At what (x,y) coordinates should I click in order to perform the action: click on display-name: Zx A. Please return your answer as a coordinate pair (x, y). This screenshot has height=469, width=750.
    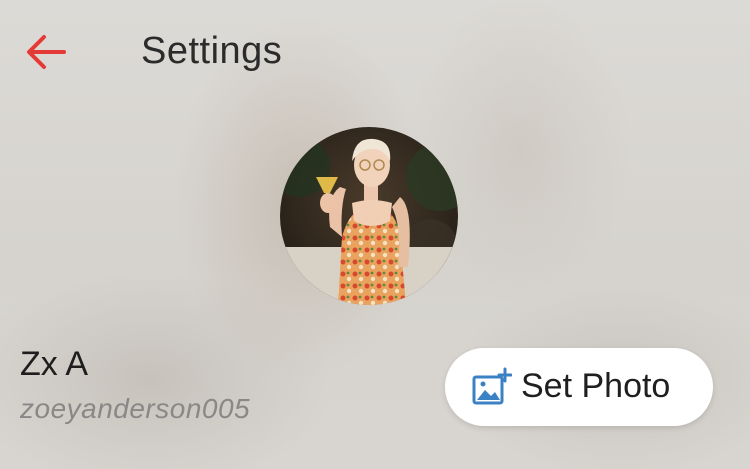
    Looking at the image, I should click on (54, 364).